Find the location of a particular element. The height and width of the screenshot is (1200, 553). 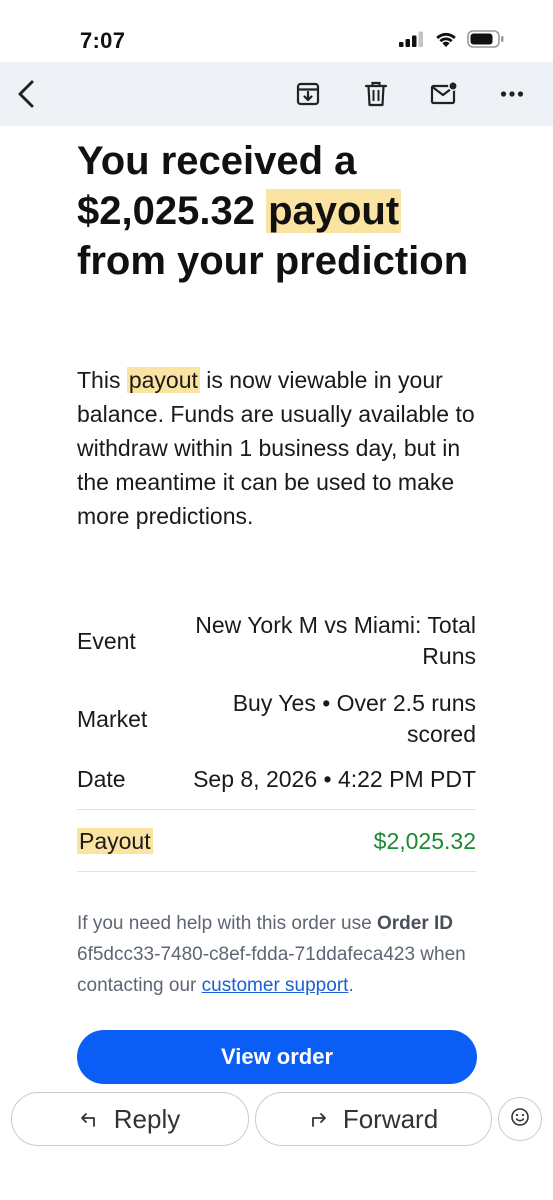

battery-icon is located at coordinates (486, 41).